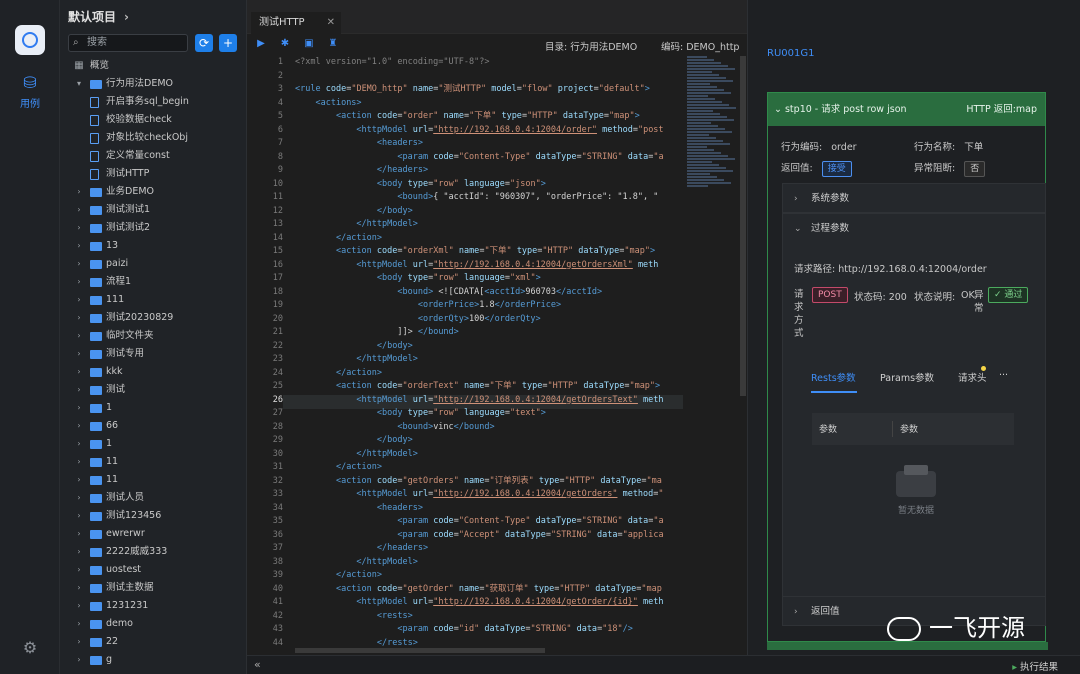  Describe the element at coordinates (153, 156) in the screenshot. I see `tree-item: 定义常量const` at that location.